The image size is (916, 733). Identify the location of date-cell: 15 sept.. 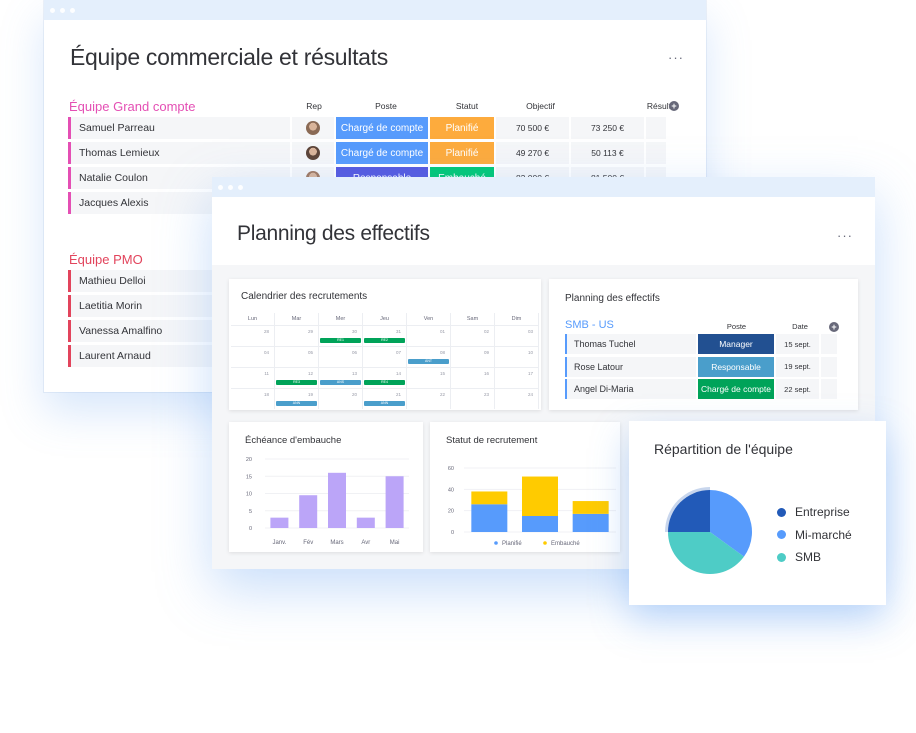
(797, 344).